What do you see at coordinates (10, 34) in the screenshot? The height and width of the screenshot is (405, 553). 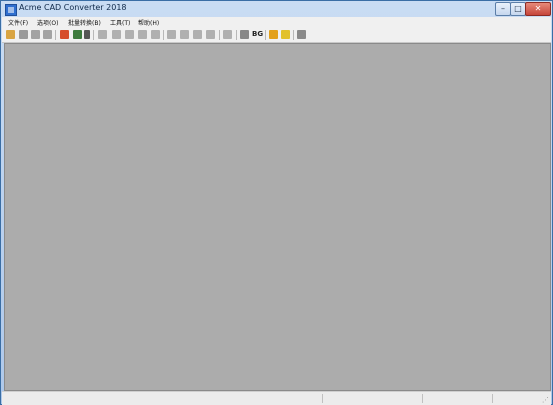 I see `open-folder-icon` at bounding box center [10, 34].